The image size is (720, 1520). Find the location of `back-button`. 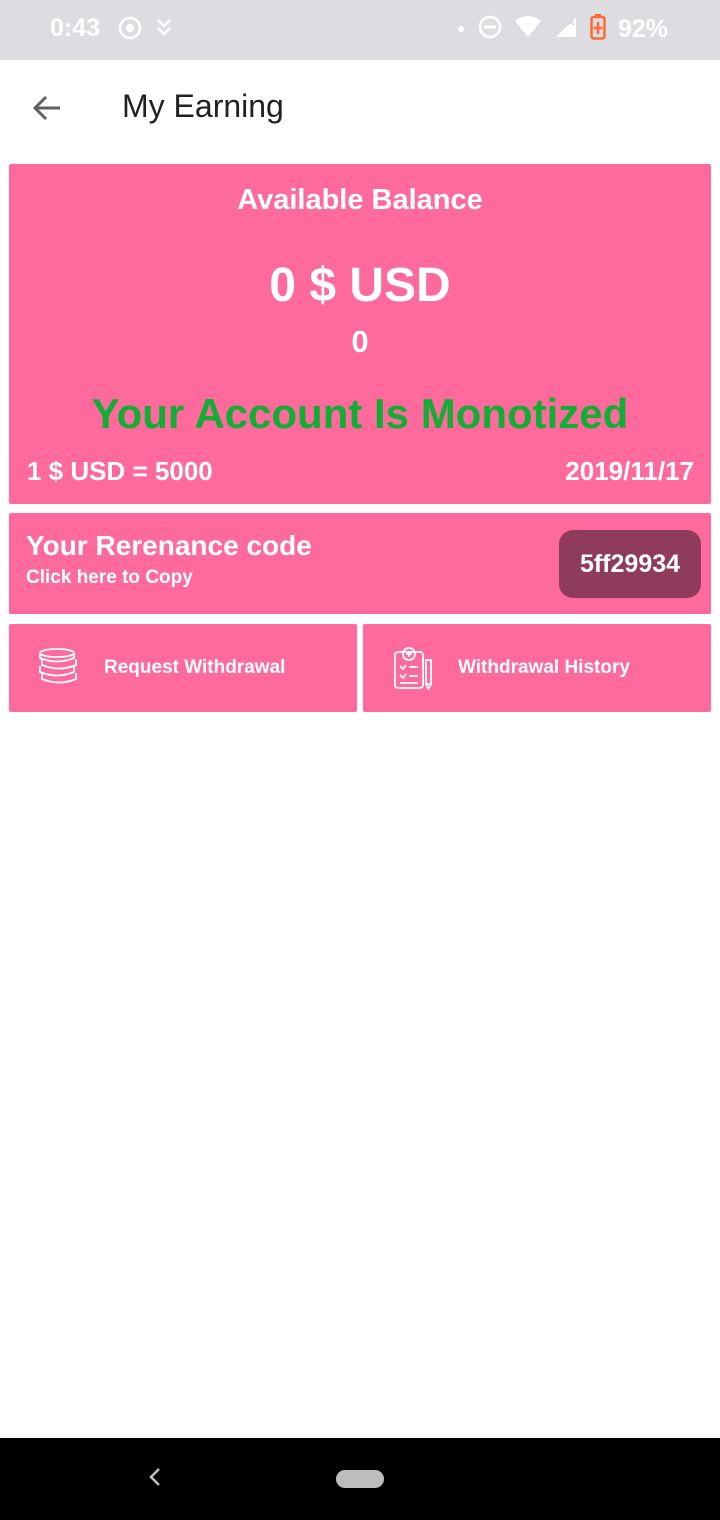

back-button is located at coordinates (48, 110).